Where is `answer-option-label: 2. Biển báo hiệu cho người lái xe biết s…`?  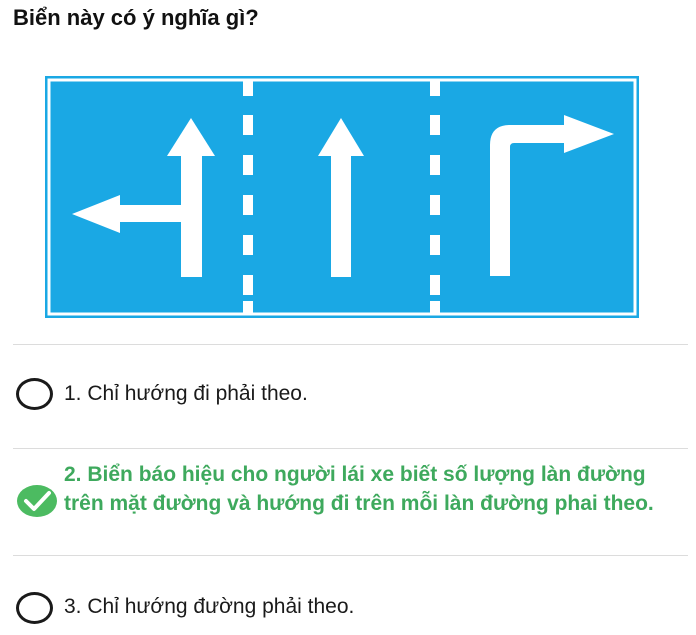
answer-option-label: 2. Biển báo hiệu cho người lái xe biết s… is located at coordinates (359, 489).